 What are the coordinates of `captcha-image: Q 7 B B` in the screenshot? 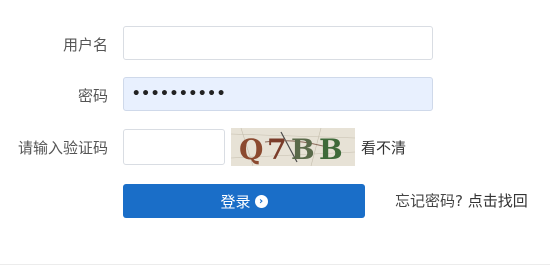 It's located at (293, 147).